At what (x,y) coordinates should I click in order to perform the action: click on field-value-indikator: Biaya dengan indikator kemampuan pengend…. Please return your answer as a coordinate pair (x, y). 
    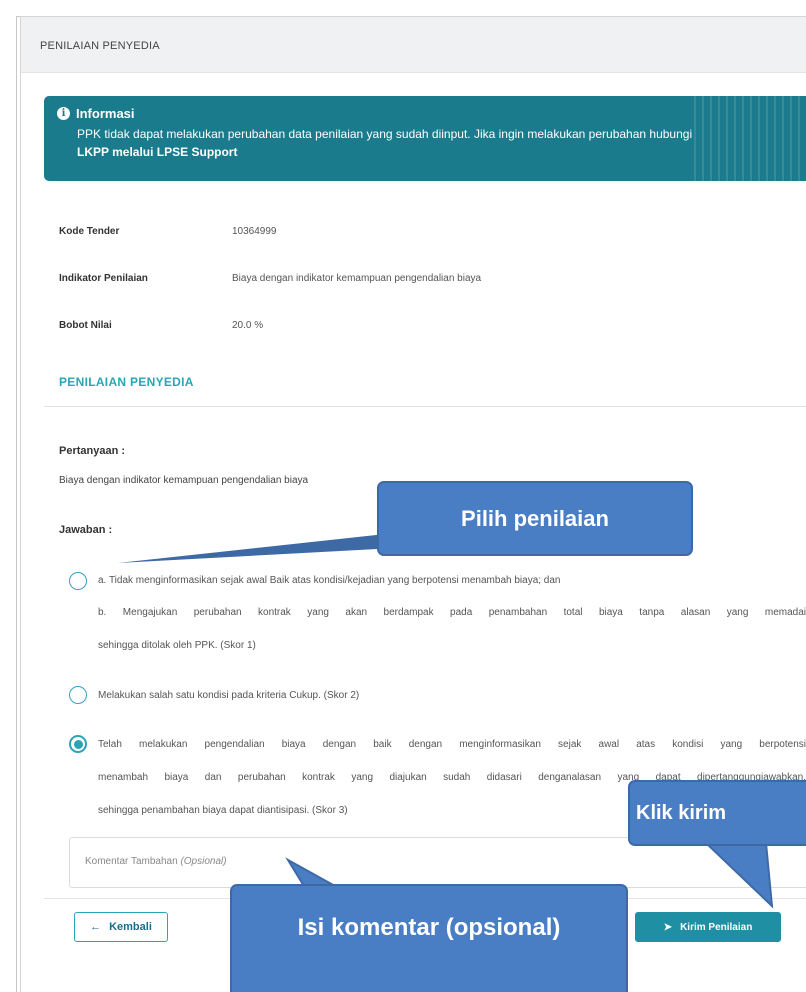
    Looking at the image, I should click on (357, 278).